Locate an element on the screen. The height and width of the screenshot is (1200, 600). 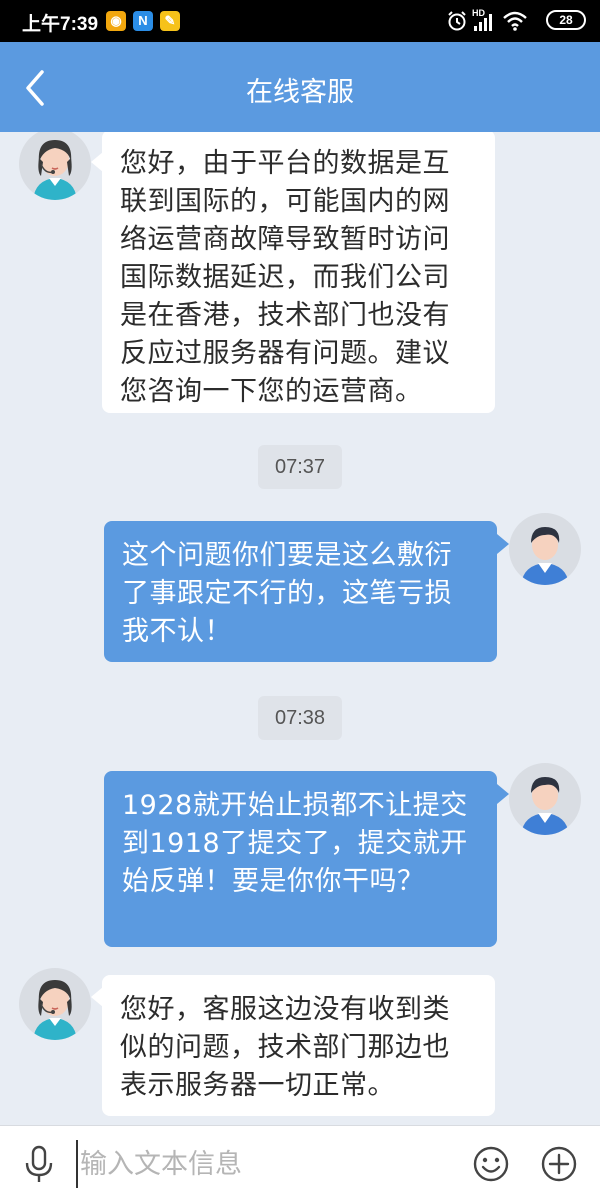
app-notification-icon: ✎ is located at coordinates (170, 21).